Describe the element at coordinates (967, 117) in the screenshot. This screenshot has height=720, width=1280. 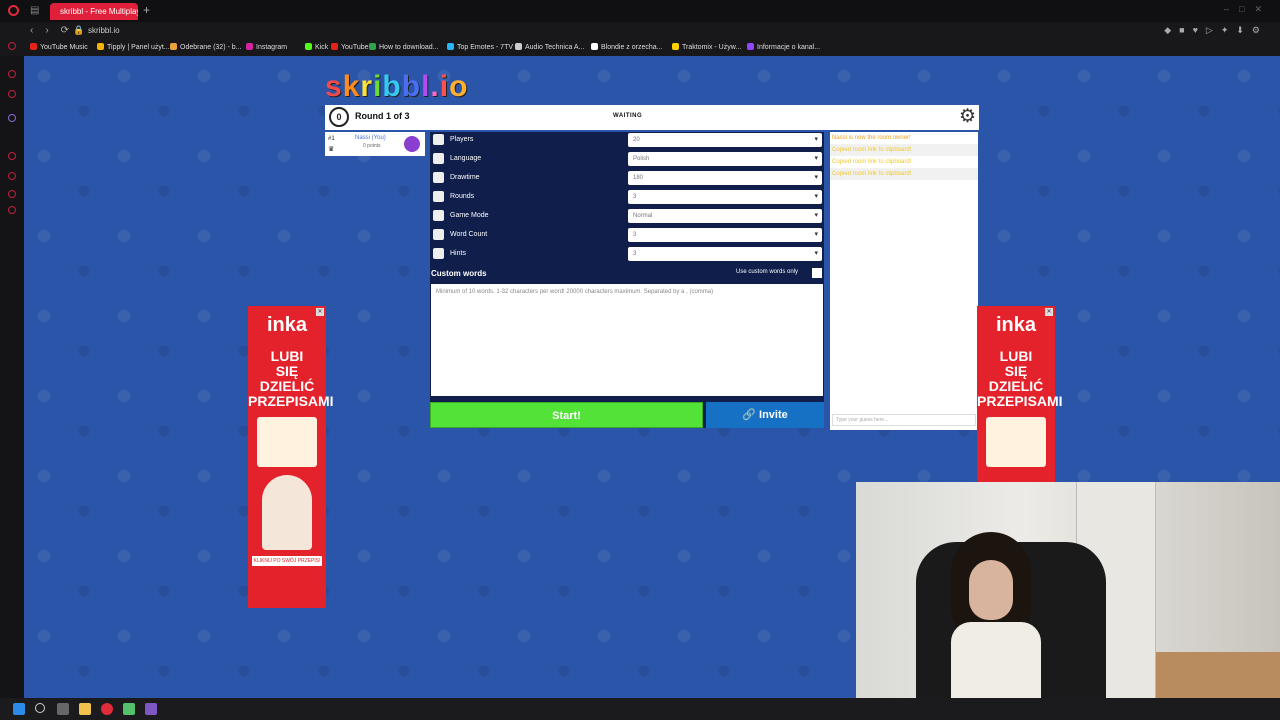
I see `settings-gear-icon: ⚙` at that location.